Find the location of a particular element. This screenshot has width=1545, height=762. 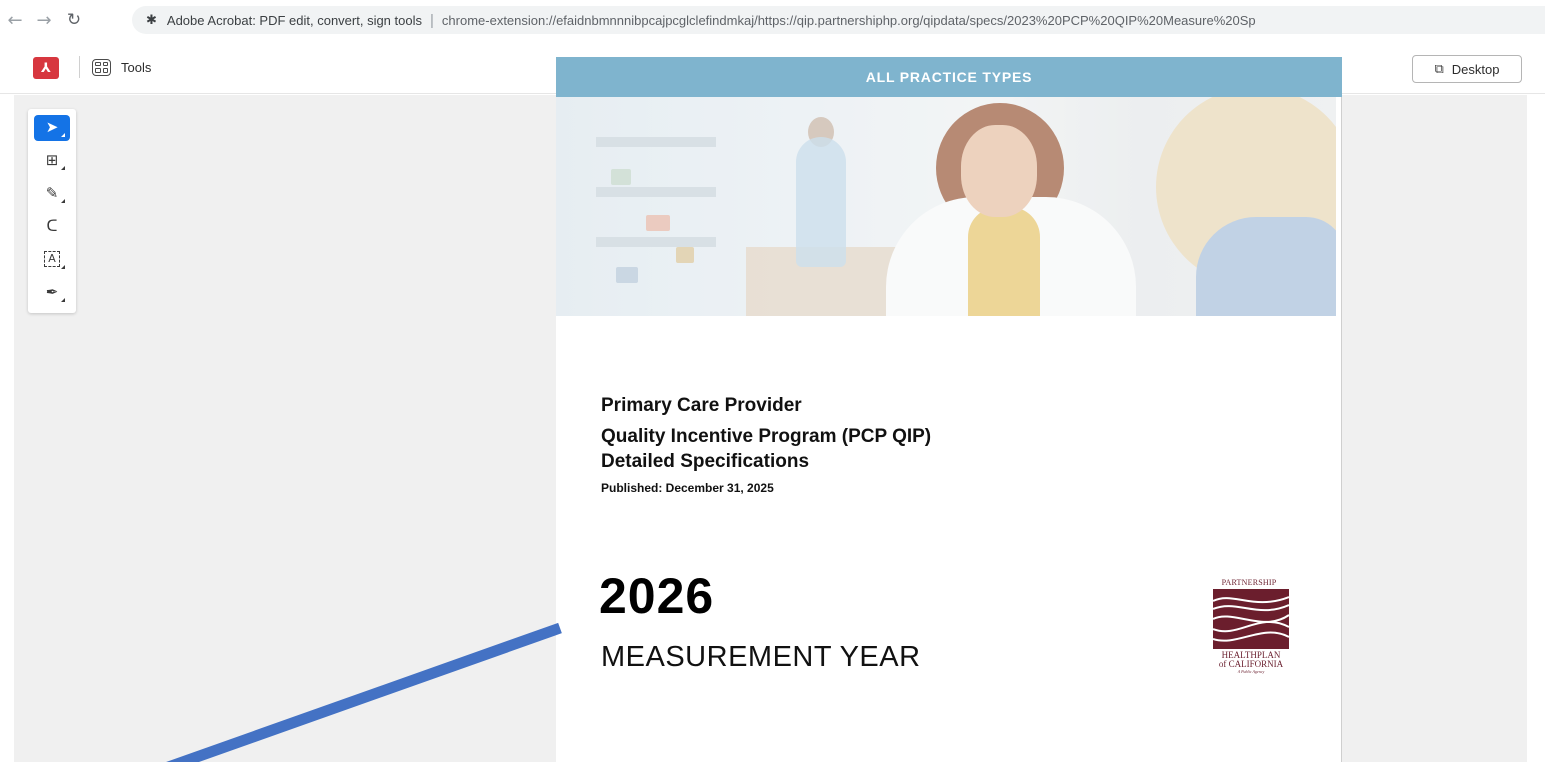

pen-icon: ✎ is located at coordinates (52, 193).